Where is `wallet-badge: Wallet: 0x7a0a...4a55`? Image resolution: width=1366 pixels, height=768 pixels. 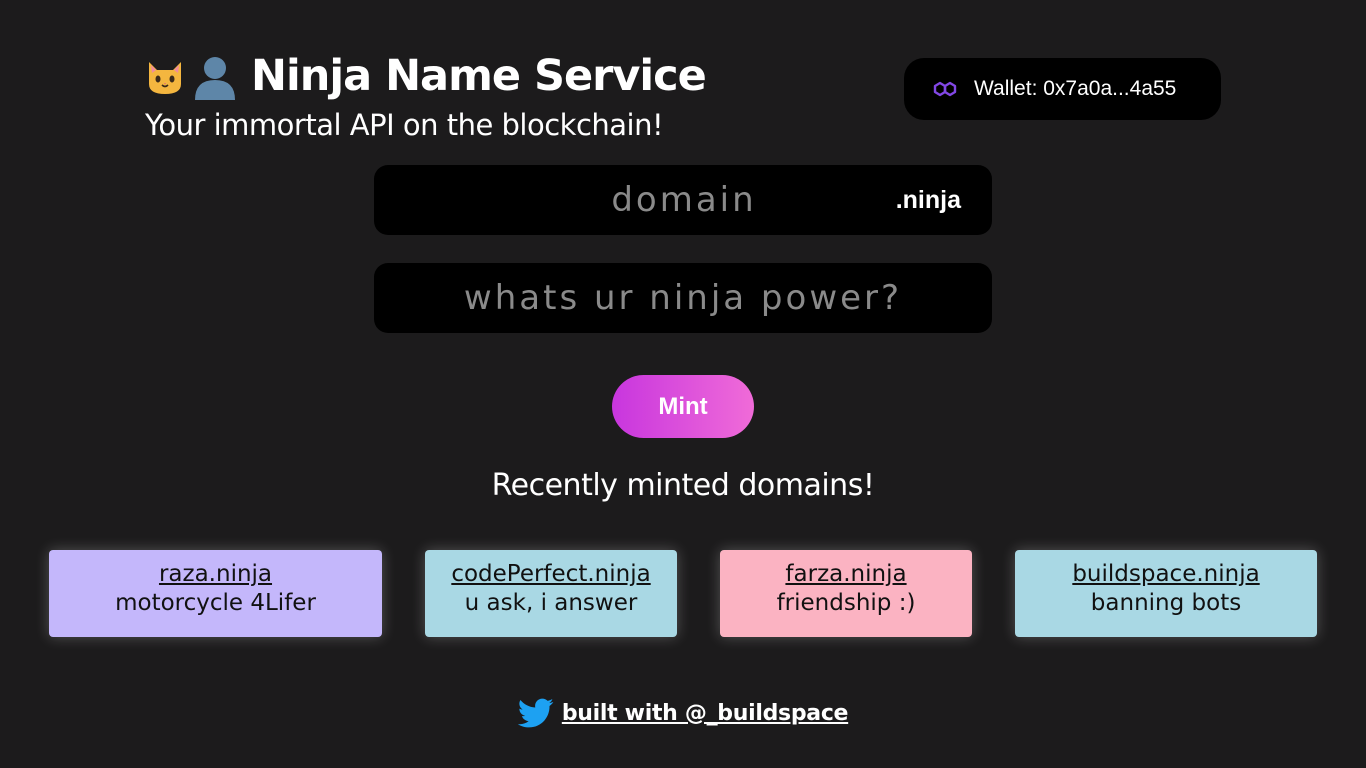 wallet-badge: Wallet: 0x7a0a...4a55 is located at coordinates (1062, 89).